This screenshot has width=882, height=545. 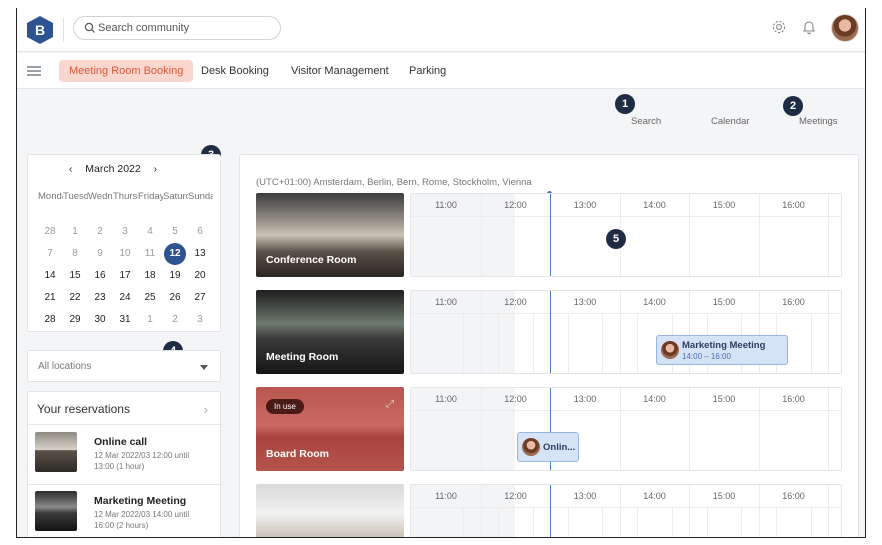 What do you see at coordinates (50, 298) in the screenshot?
I see `calendar-day: 21` at bounding box center [50, 298].